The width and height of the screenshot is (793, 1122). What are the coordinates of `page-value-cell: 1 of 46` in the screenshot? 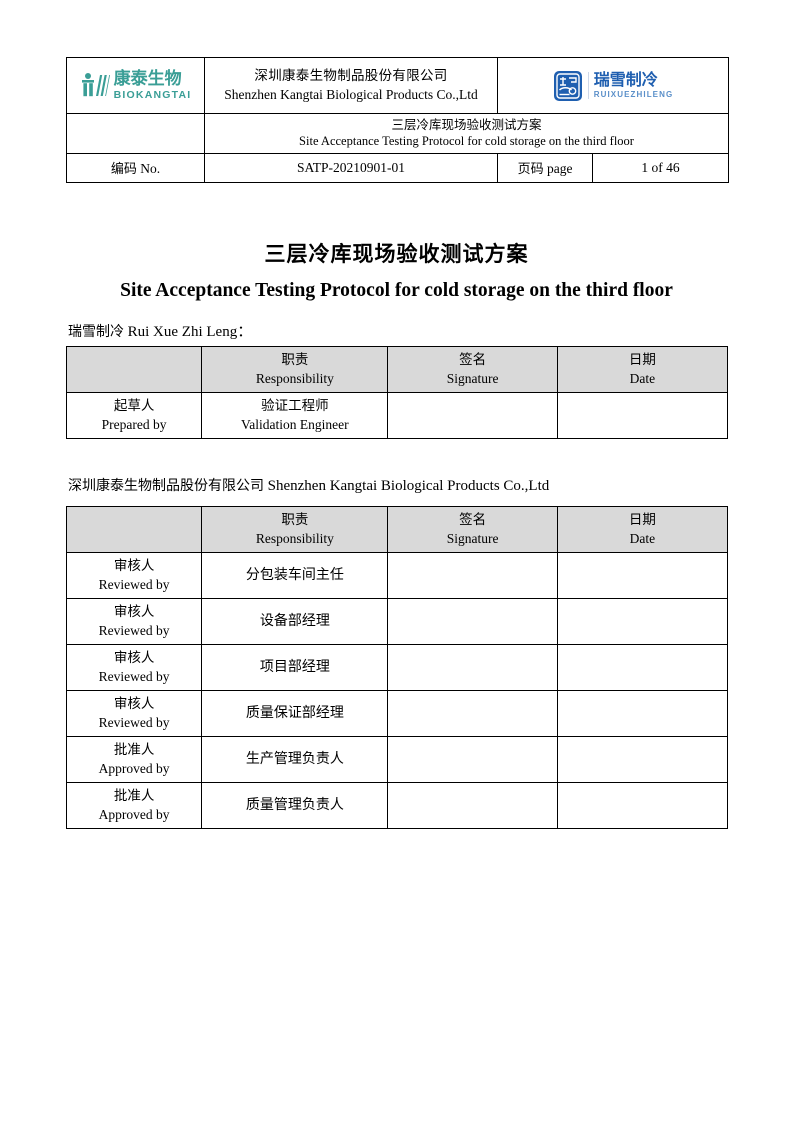 It's located at (660, 167).